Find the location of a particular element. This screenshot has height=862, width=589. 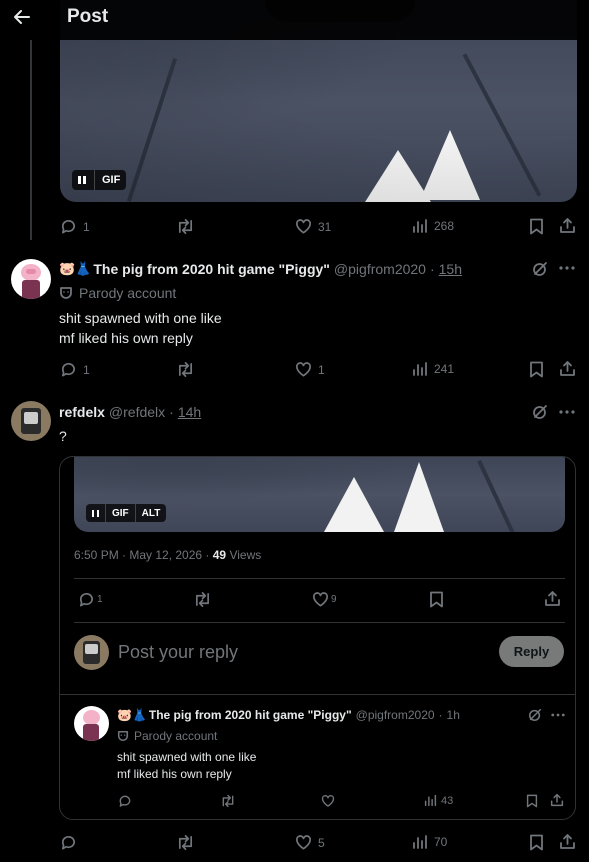

like-action: 31 is located at coordinates (313, 226).